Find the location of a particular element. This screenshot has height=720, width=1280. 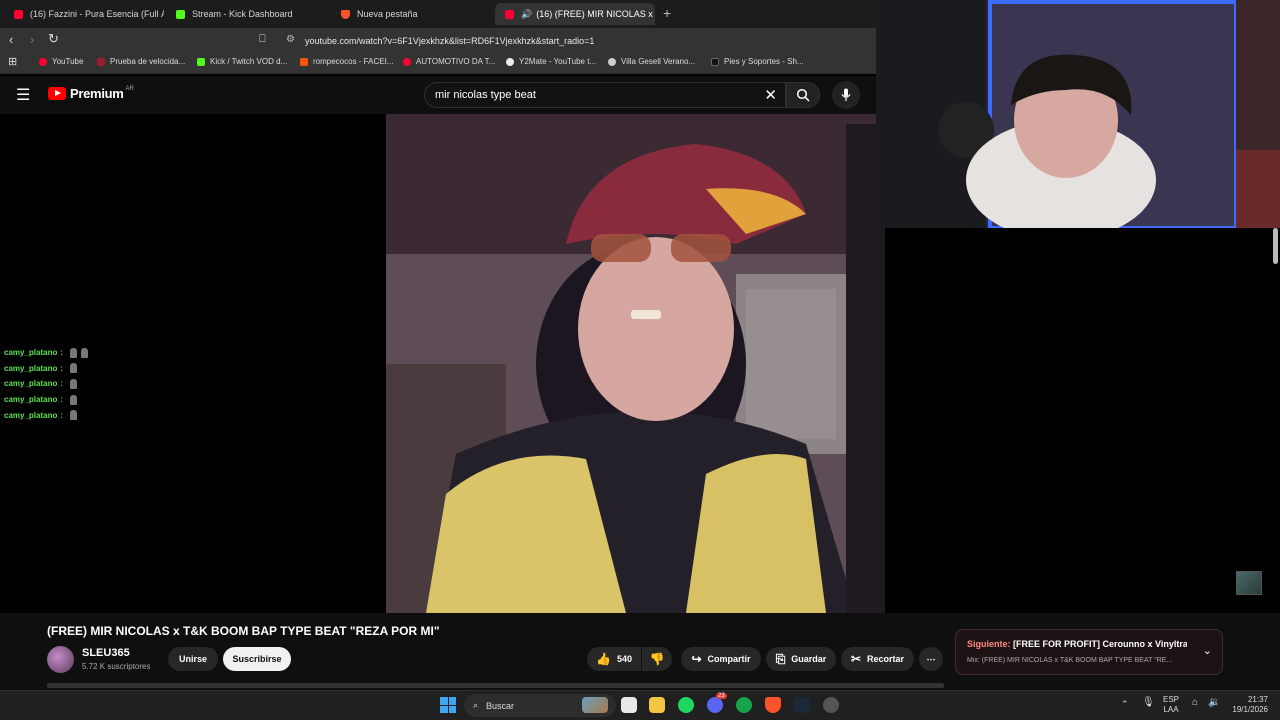

clear-search-icon: ✕ is located at coordinates (770, 95).